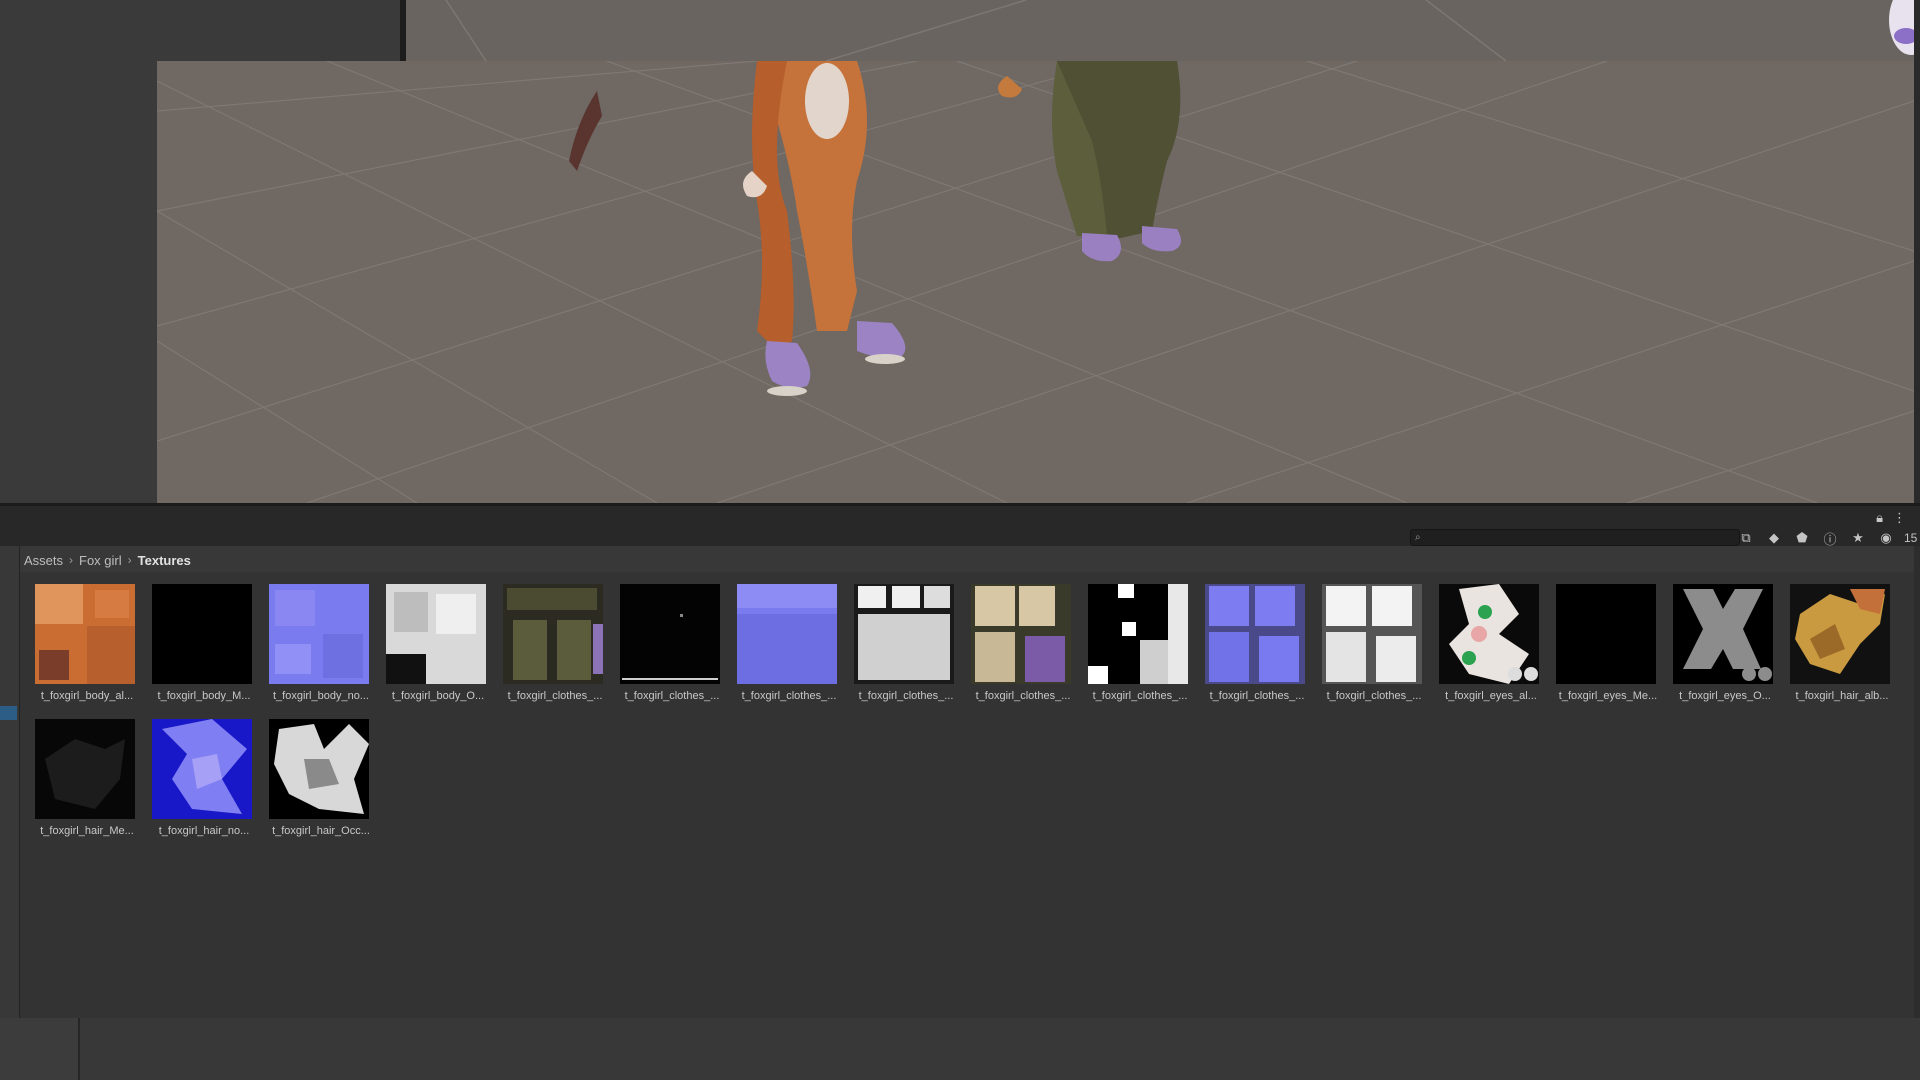  What do you see at coordinates (403, 30) in the screenshot?
I see `panel-divider` at bounding box center [403, 30].